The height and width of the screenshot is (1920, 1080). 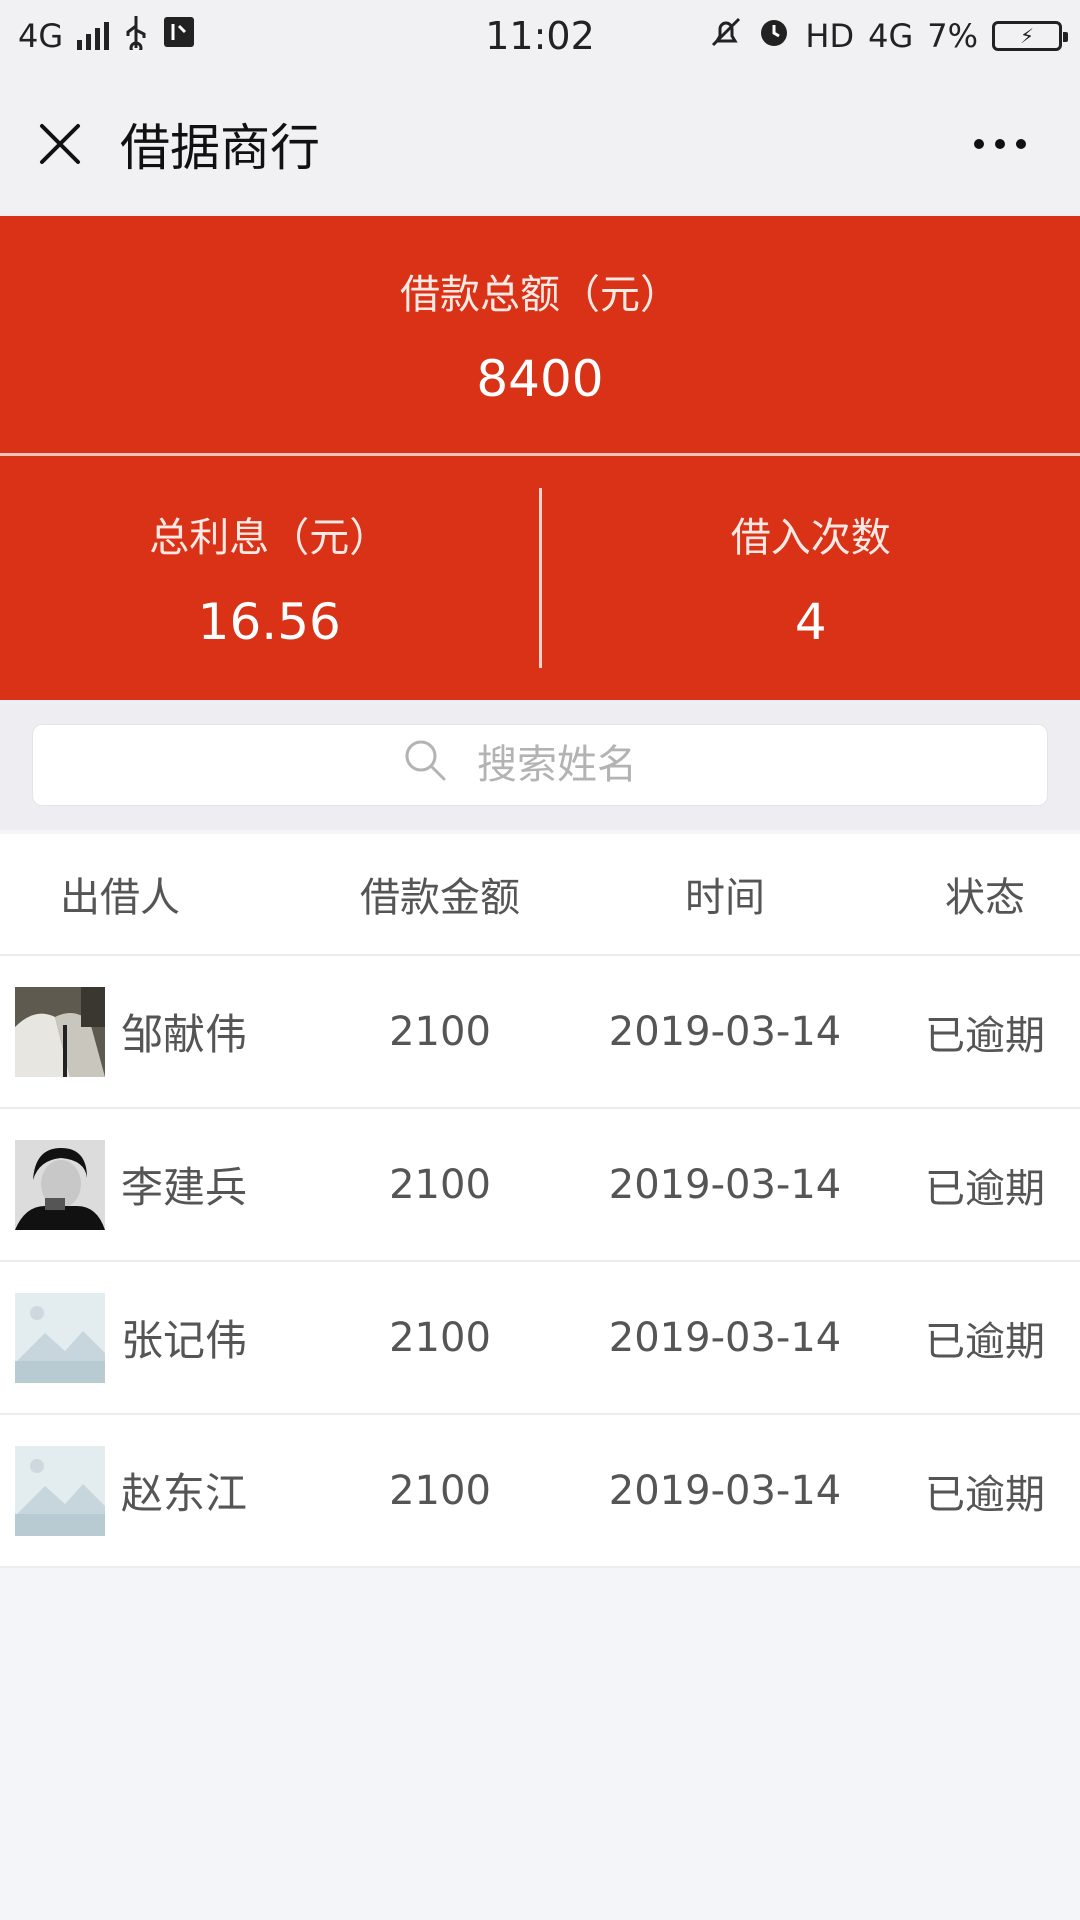 What do you see at coordinates (179, 36) in the screenshot?
I see `usb-debug-icon` at bounding box center [179, 36].